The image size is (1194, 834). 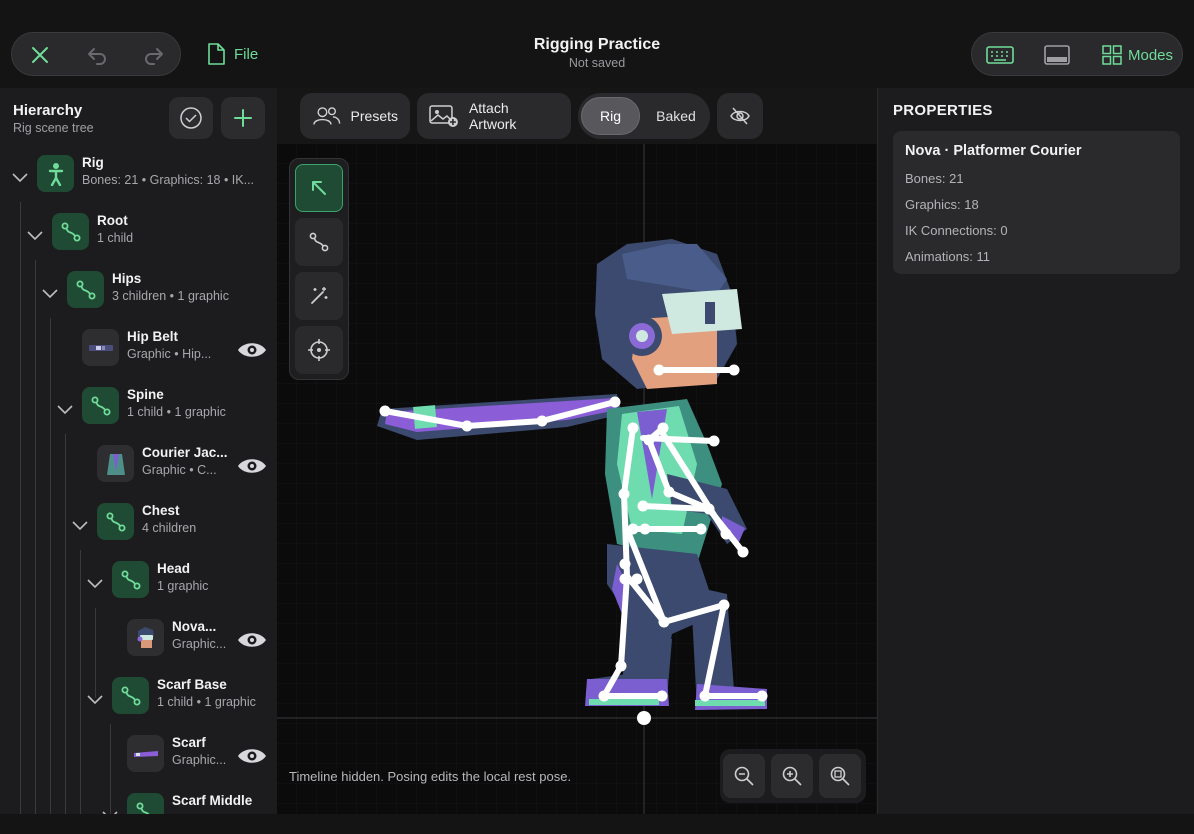 I want to click on jacket-thumbnail-icon, so click(x=115, y=463).